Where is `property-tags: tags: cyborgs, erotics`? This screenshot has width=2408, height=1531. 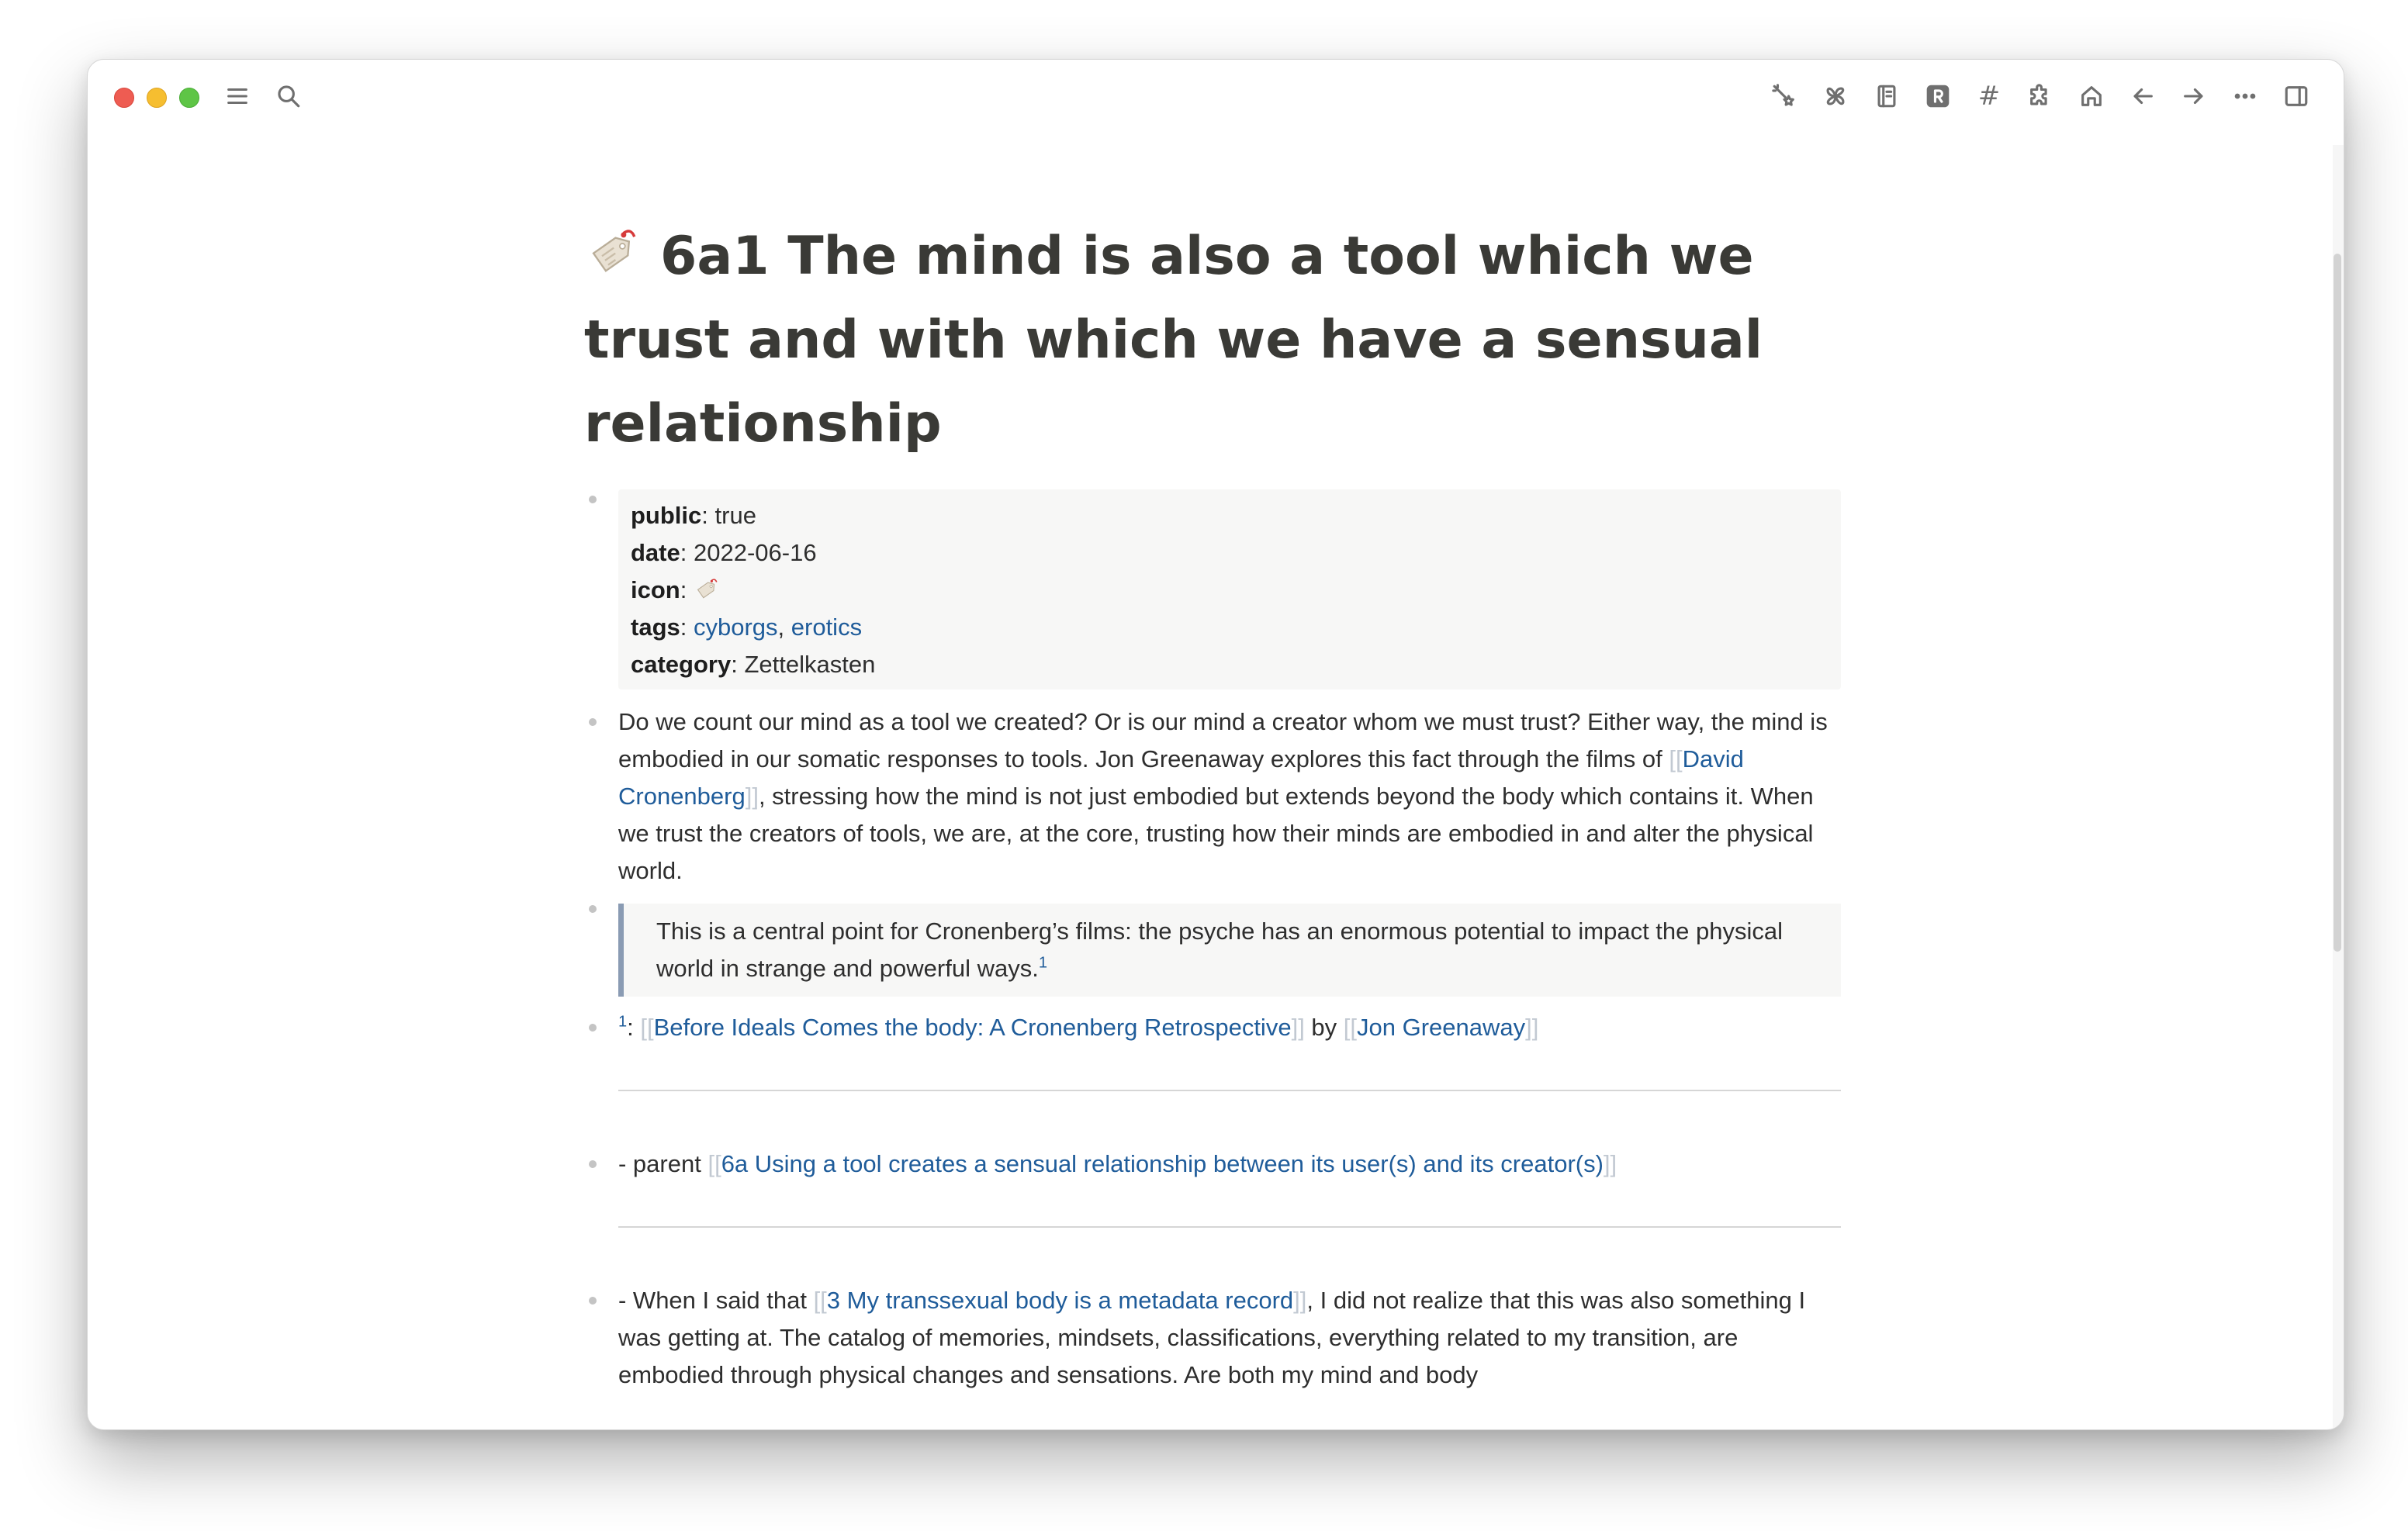 property-tags: tags: cyborgs, erotics is located at coordinates (747, 627).